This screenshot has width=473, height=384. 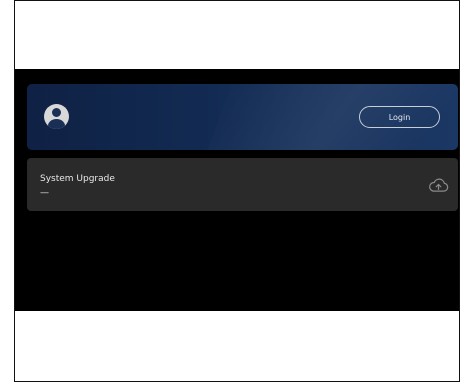 What do you see at coordinates (399, 117) in the screenshot?
I see `login-button: Login` at bounding box center [399, 117].